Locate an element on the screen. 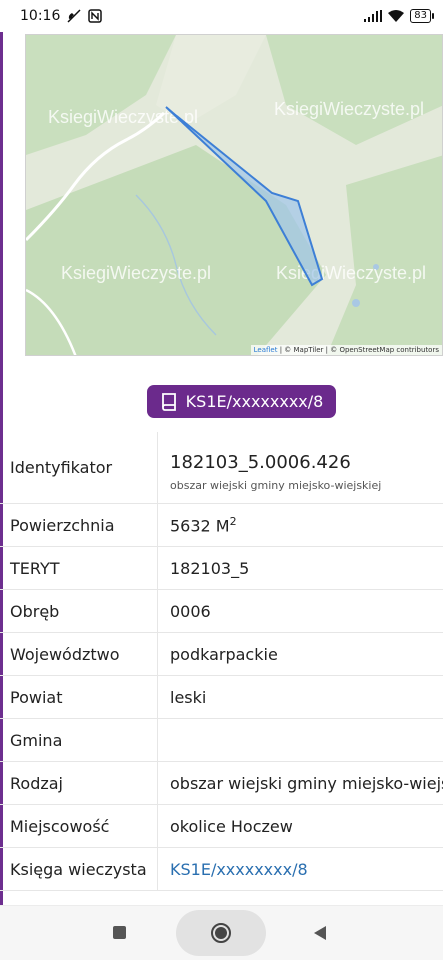  land-registry-link: KS1E/xxxxxxxx/8 is located at coordinates (300, 869).